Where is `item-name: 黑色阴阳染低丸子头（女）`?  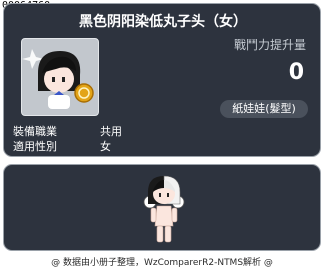 item-name: 黑色阴阳染低丸子头（女） is located at coordinates (163, 22).